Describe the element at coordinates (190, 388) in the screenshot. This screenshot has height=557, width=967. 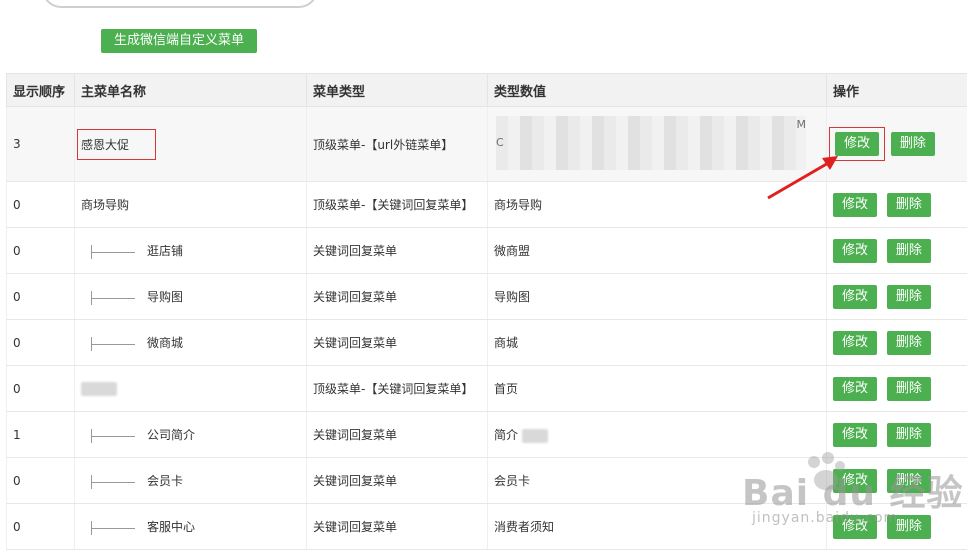
I see `row-name` at that location.